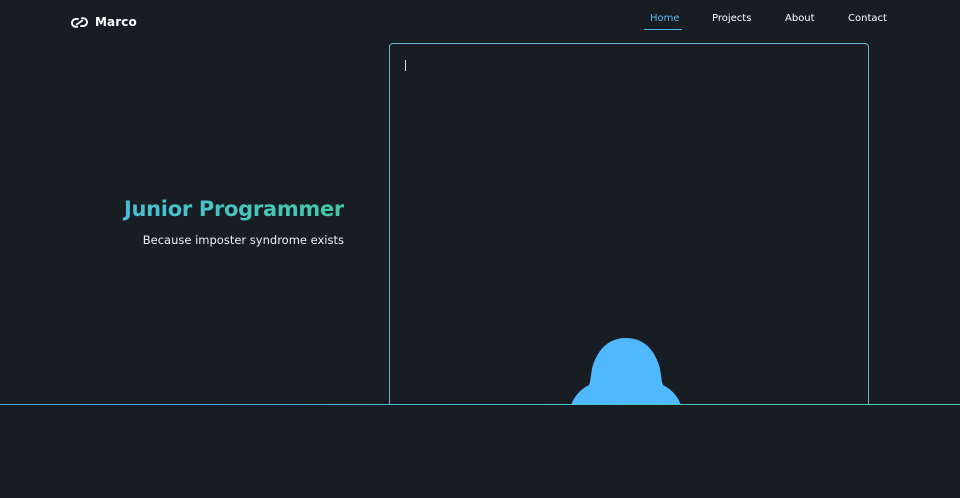 The width and height of the screenshot is (960, 498). What do you see at coordinates (172, 209) in the screenshot?
I see `hero-title: Junior Programmer` at bounding box center [172, 209].